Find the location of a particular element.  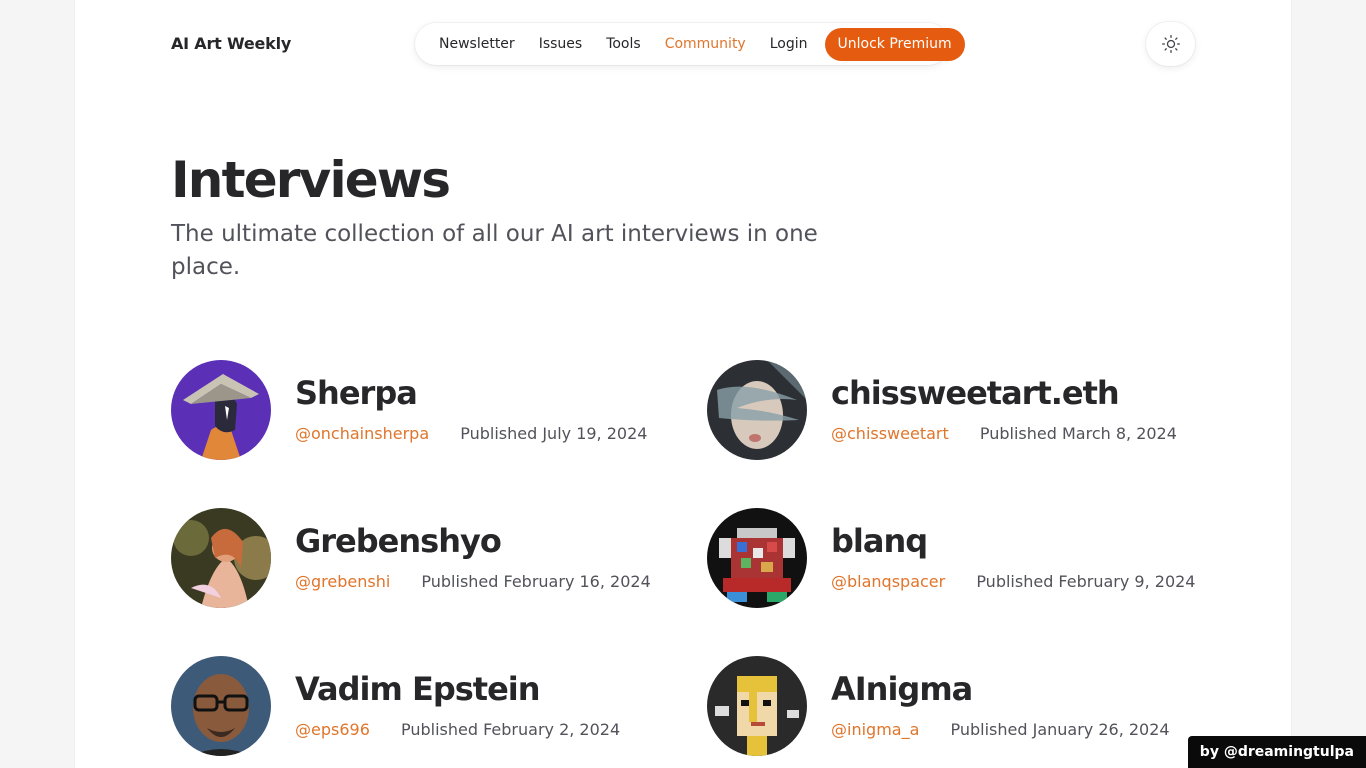

interviewee-handle-link: @onchainsherpa is located at coordinates (362, 433).